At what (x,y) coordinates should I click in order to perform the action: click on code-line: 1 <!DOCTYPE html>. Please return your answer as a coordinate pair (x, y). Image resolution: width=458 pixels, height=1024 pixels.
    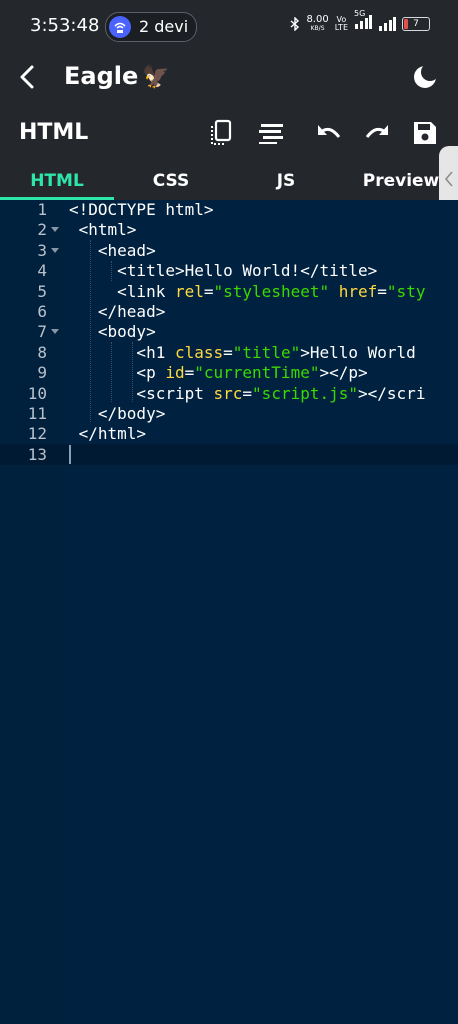
    Looking at the image, I should click on (229, 210).